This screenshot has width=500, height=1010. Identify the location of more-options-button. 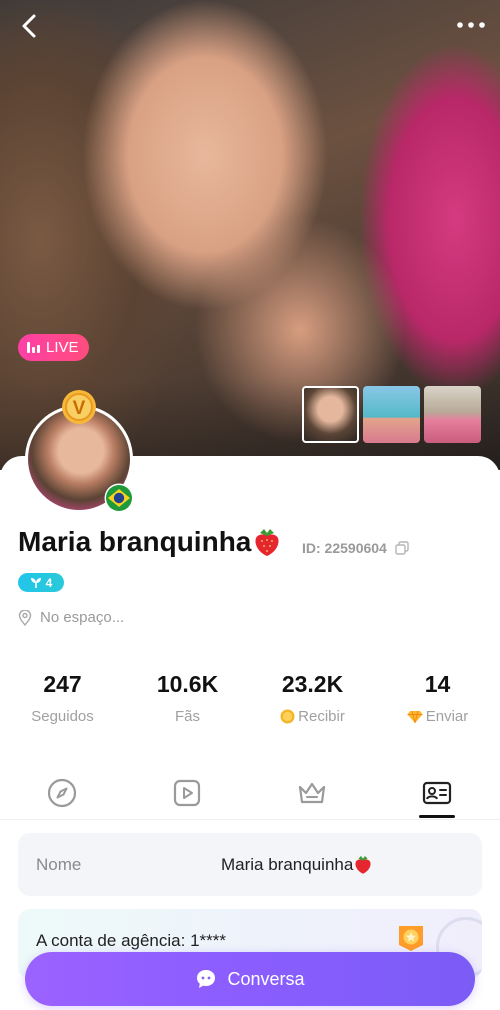
(471, 26).